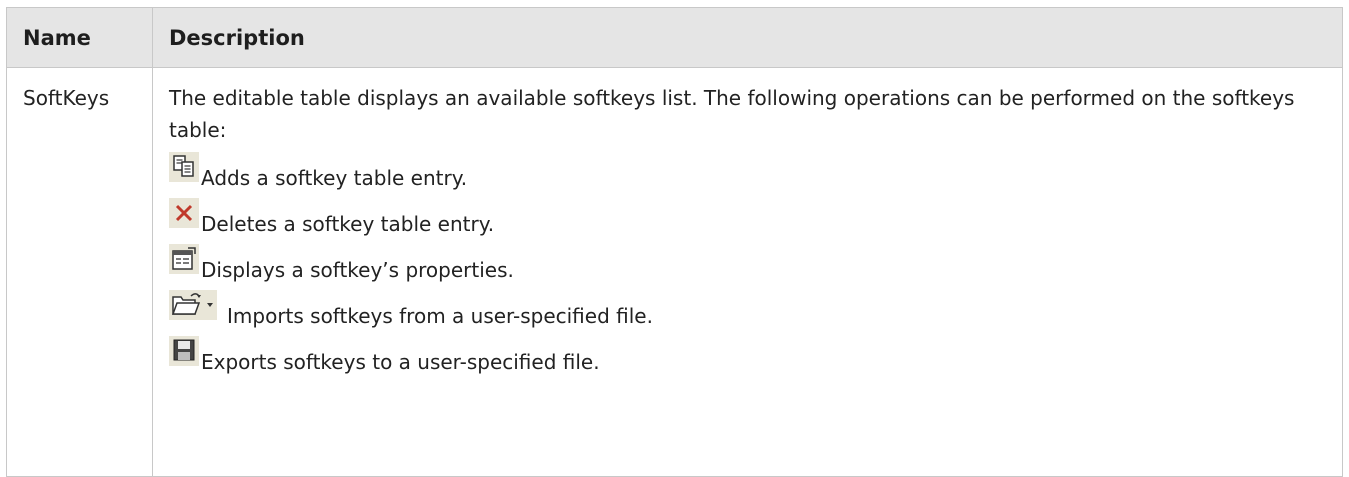 The width and height of the screenshot is (1349, 477). What do you see at coordinates (184, 259) in the screenshot?
I see `properties-icon` at bounding box center [184, 259].